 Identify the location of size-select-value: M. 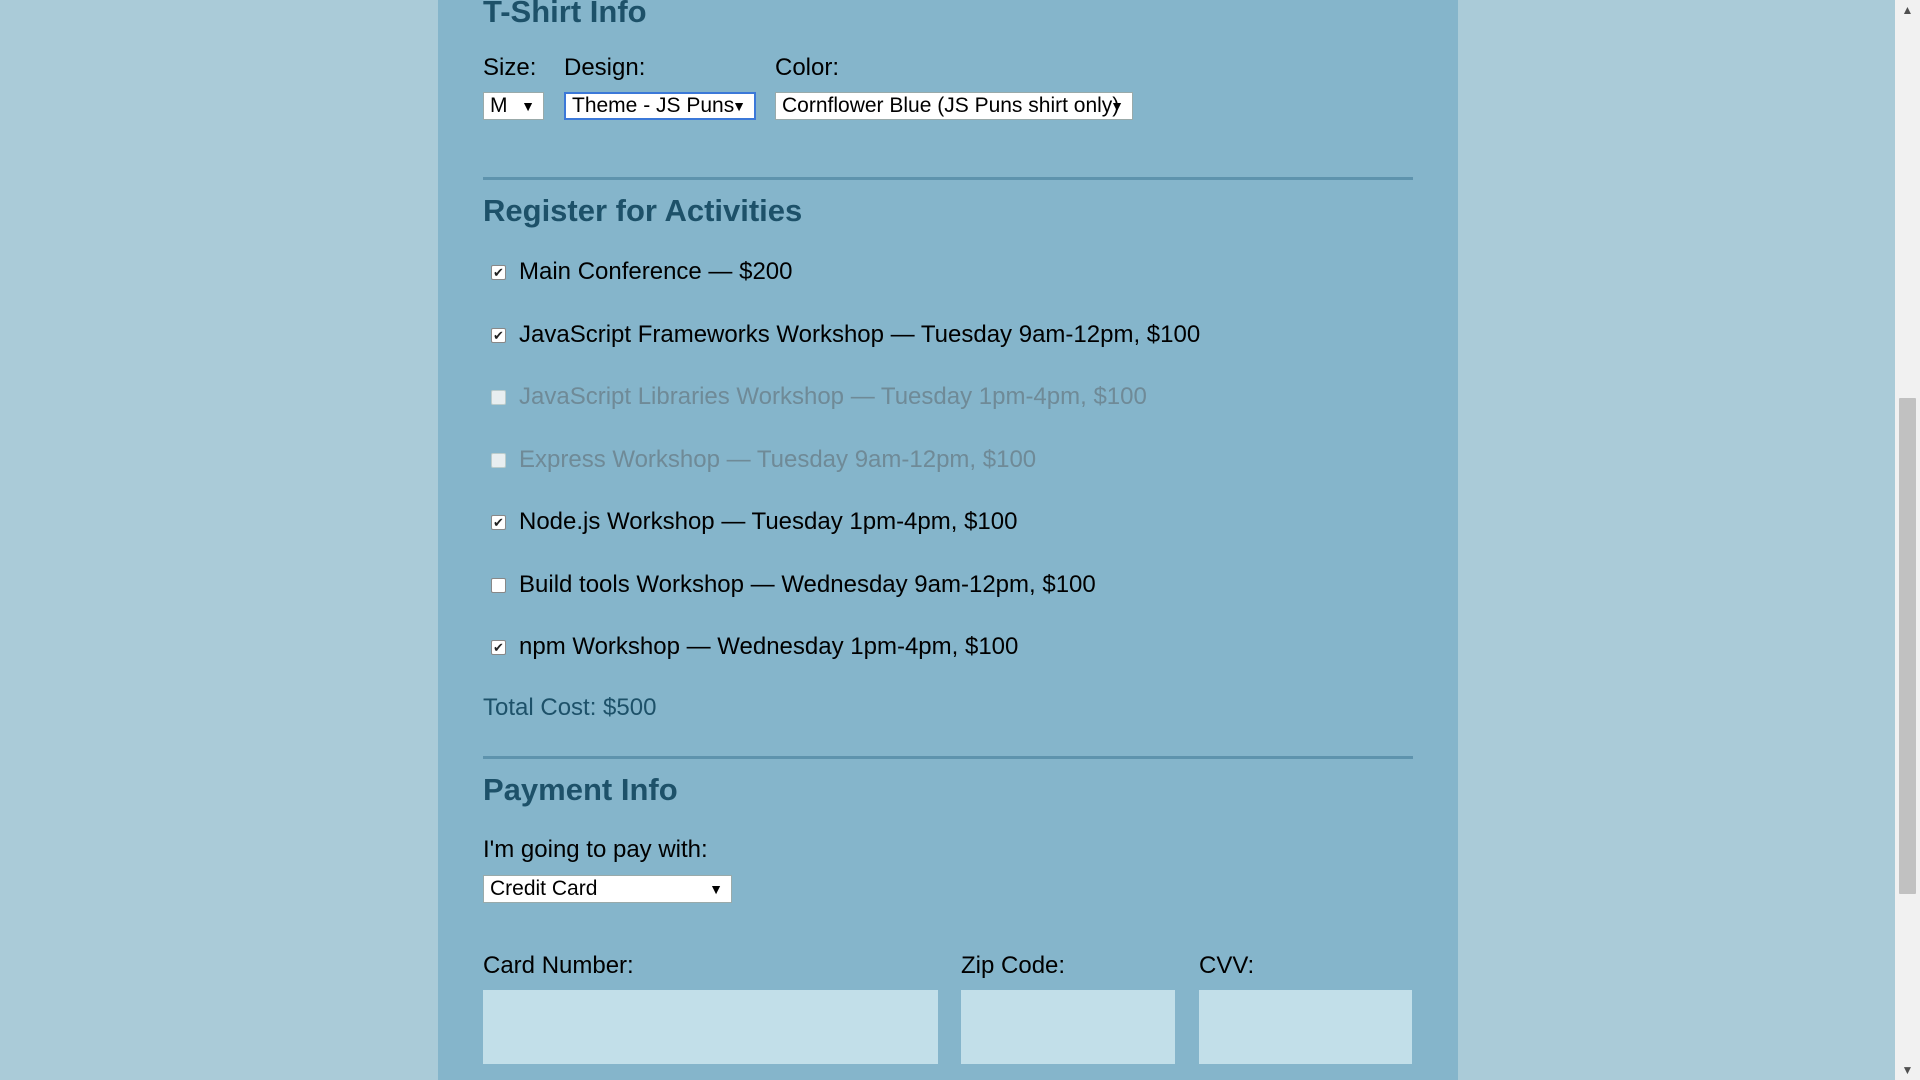
(499, 105).